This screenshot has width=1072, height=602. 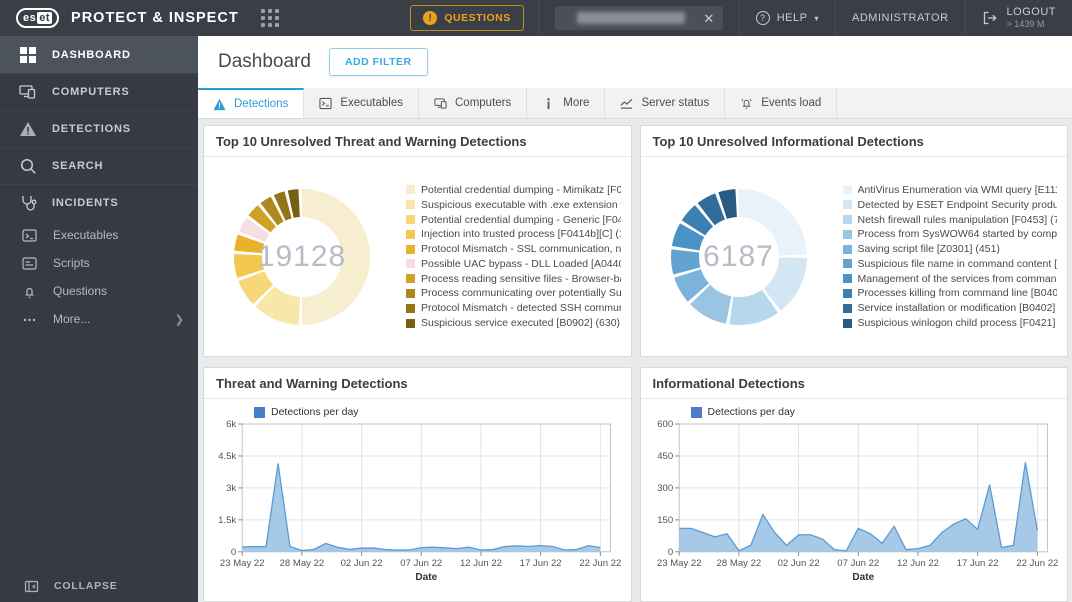 What do you see at coordinates (99, 128) in the screenshot?
I see `sidebar-item-detections: DETECTIONS` at bounding box center [99, 128].